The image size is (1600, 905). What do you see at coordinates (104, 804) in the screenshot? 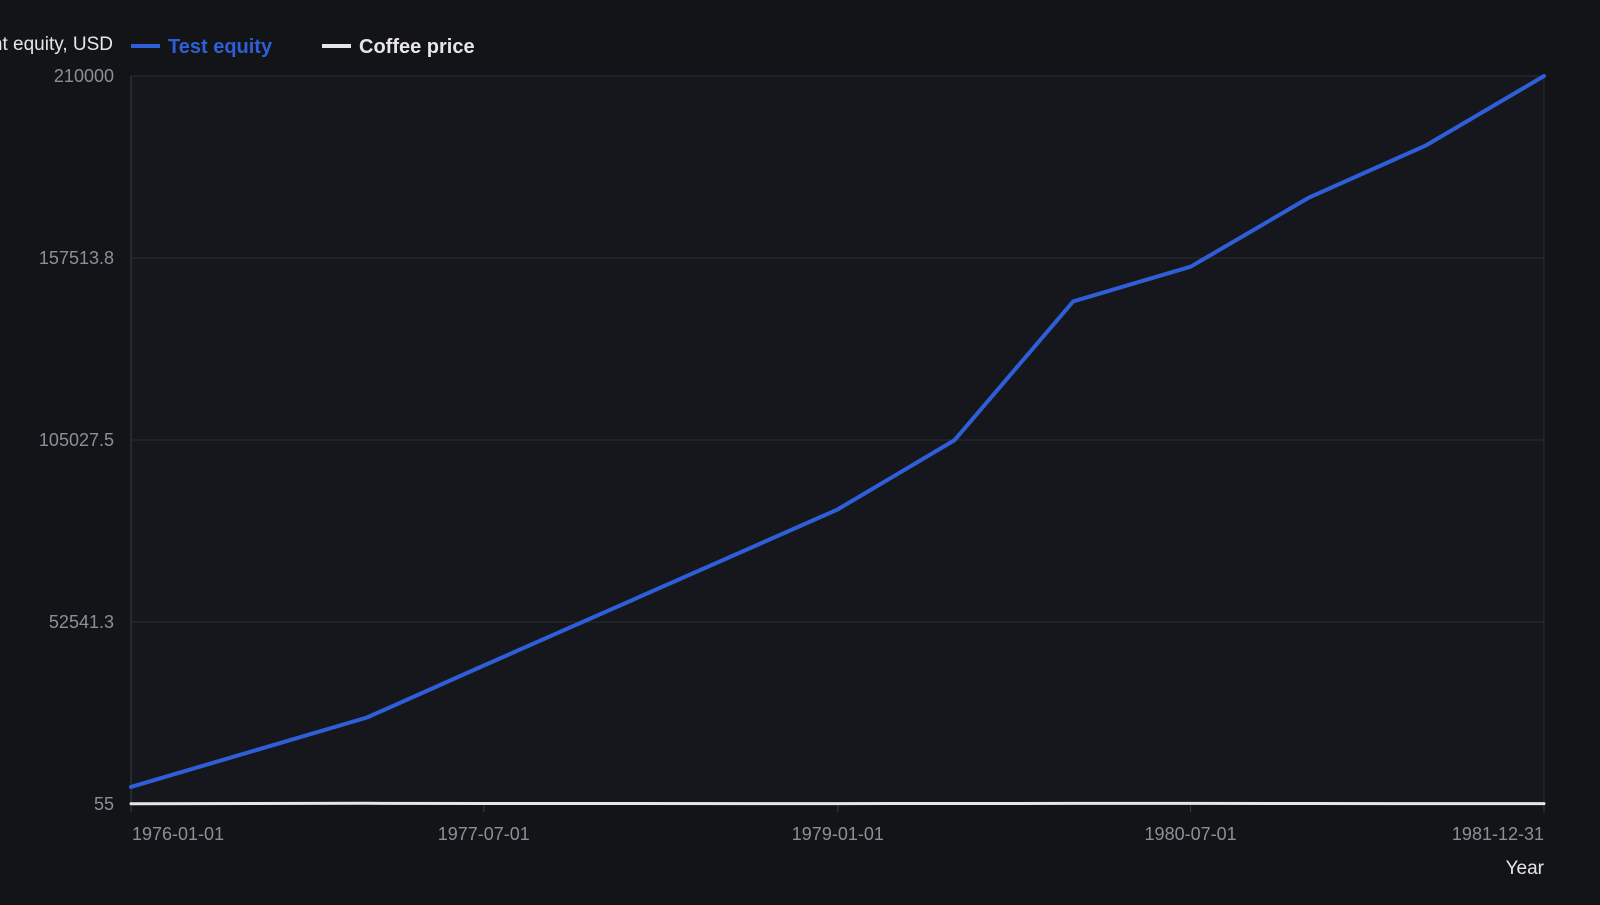
I see `y-tick-label: 55` at bounding box center [104, 804].